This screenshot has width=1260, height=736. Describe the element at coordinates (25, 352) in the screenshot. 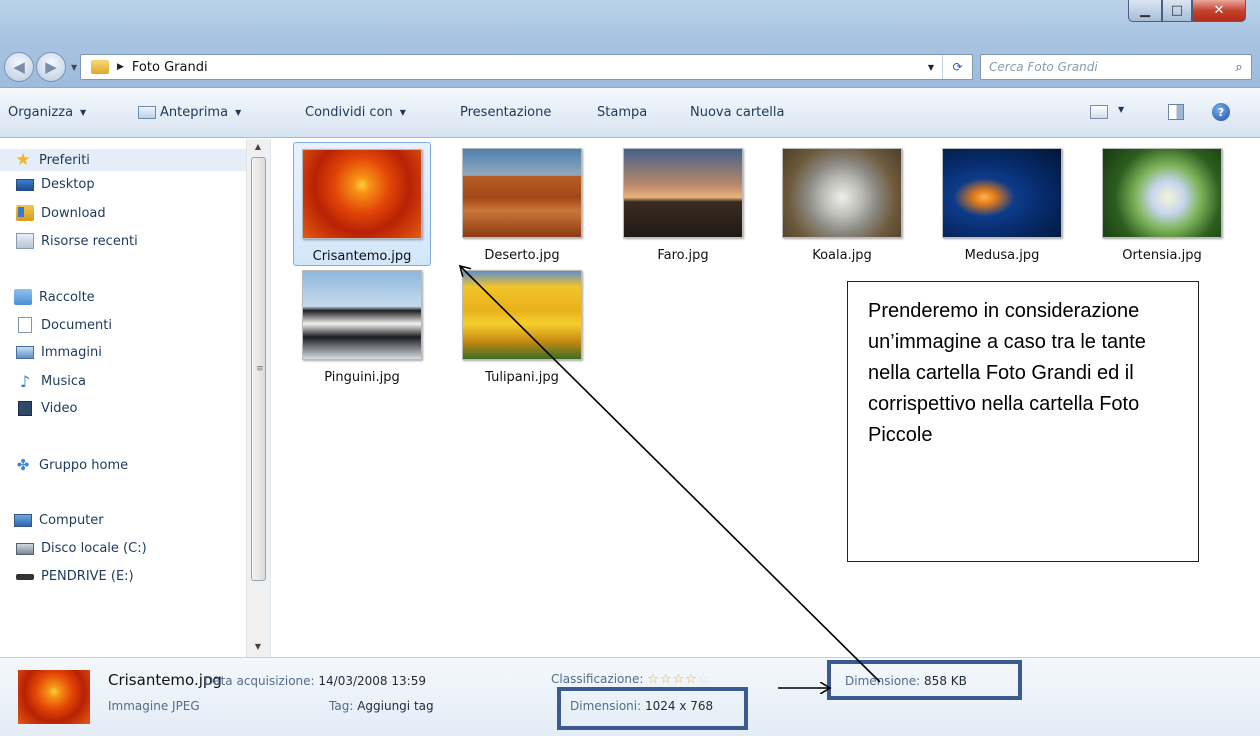

I see `pictures-icon` at that location.